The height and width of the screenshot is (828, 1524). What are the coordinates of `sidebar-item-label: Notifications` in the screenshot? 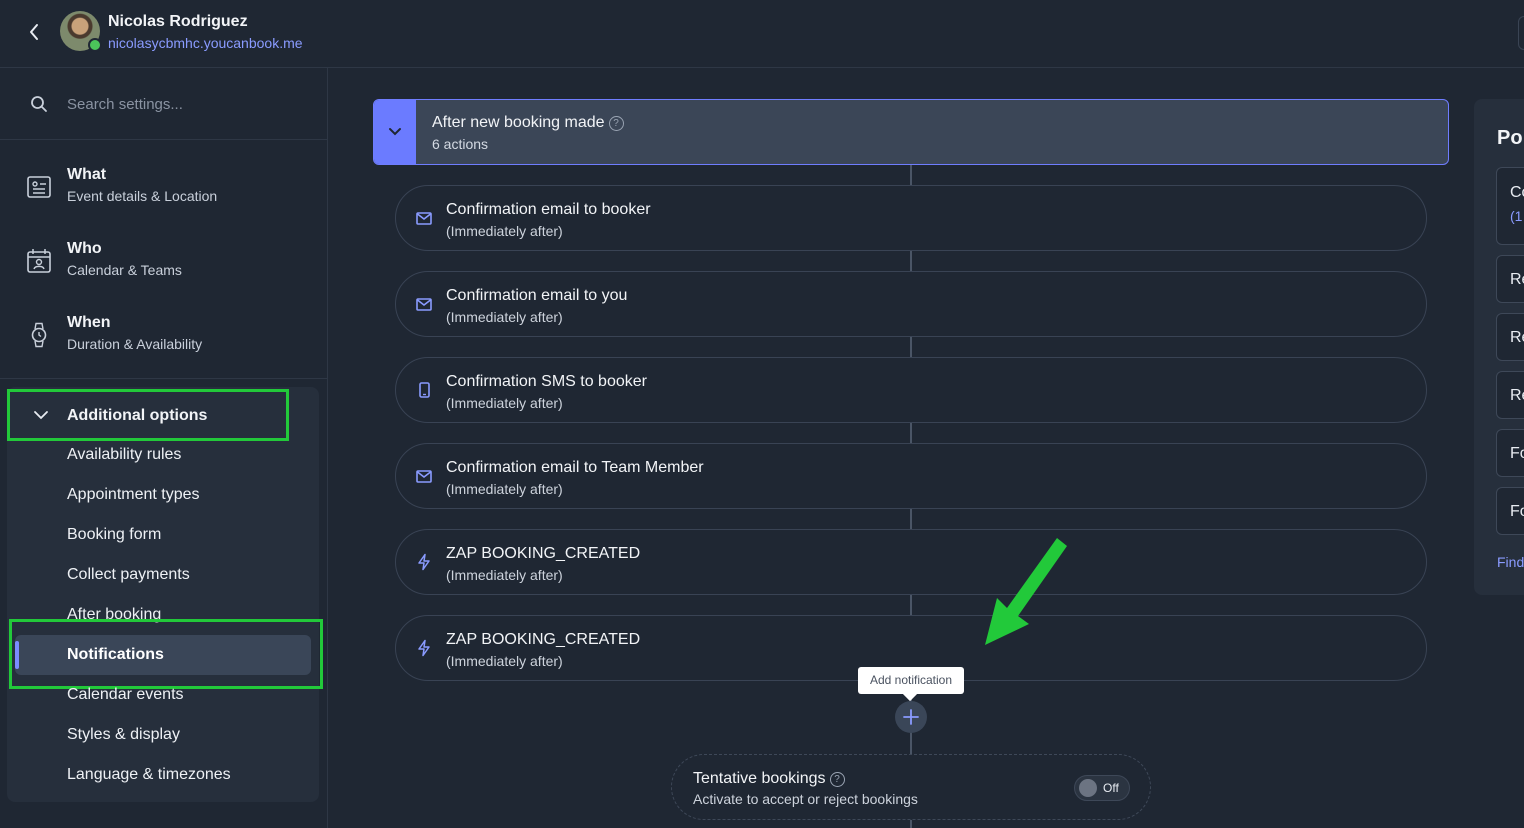 It's located at (115, 654).